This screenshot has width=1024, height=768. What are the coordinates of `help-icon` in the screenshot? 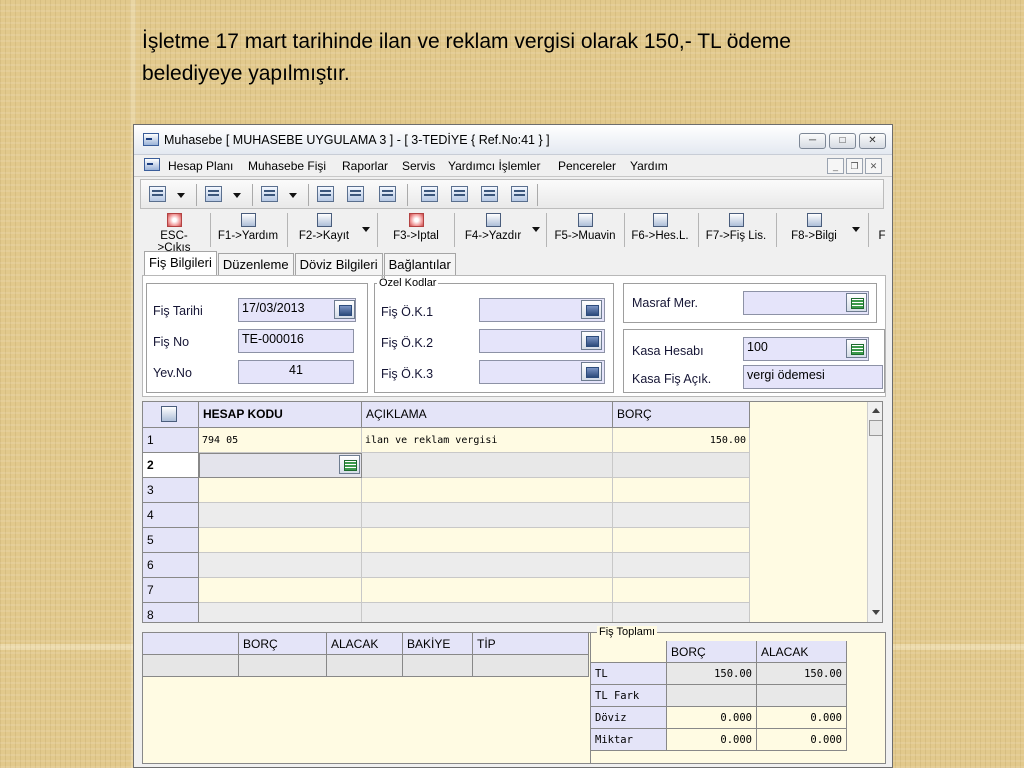 It's located at (213, 194).